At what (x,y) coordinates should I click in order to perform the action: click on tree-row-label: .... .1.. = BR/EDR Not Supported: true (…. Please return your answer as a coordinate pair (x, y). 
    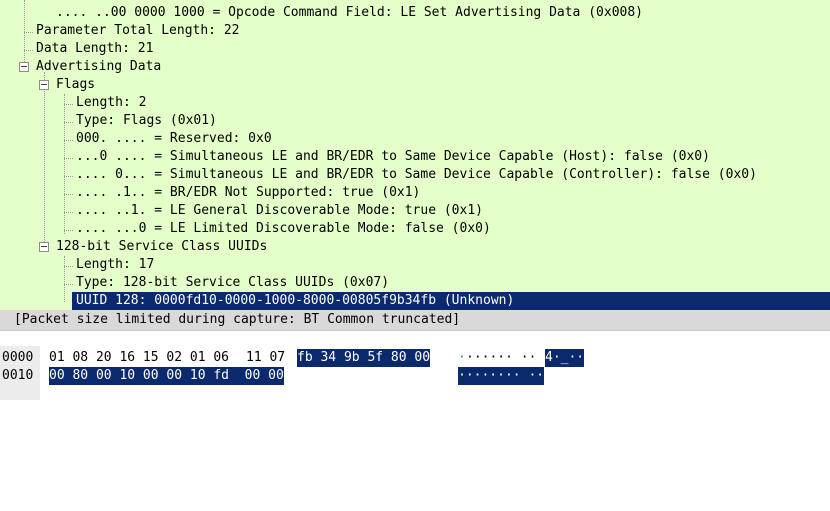
    Looking at the image, I should click on (248, 192).